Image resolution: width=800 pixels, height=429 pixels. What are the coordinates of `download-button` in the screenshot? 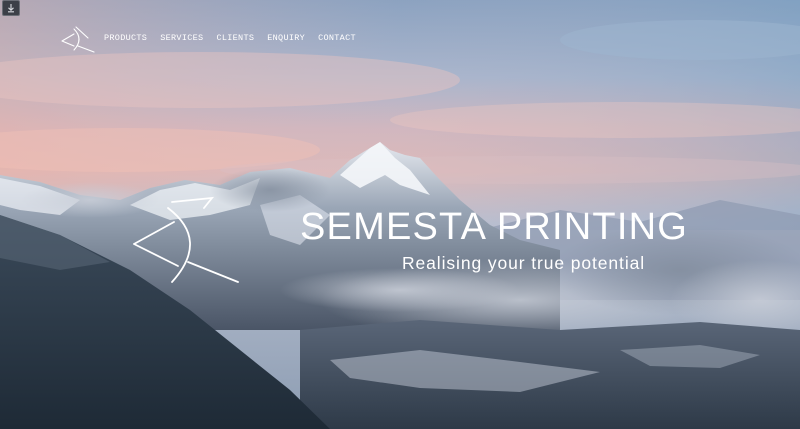 It's located at (11, 8).